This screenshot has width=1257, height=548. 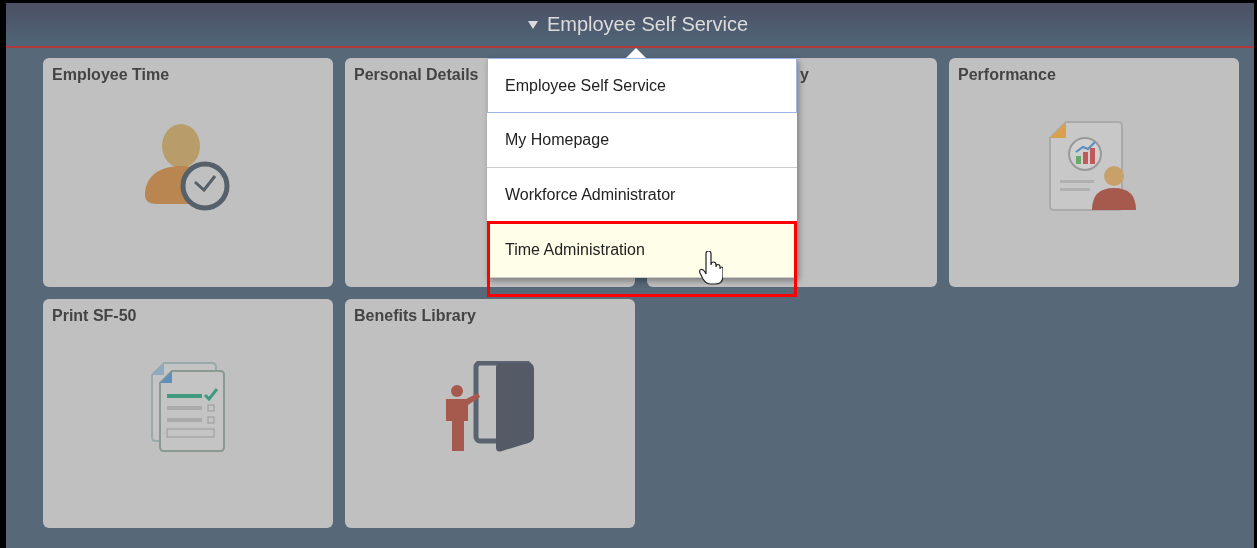 I want to click on tile-title: Print SF-50, so click(x=94, y=315).